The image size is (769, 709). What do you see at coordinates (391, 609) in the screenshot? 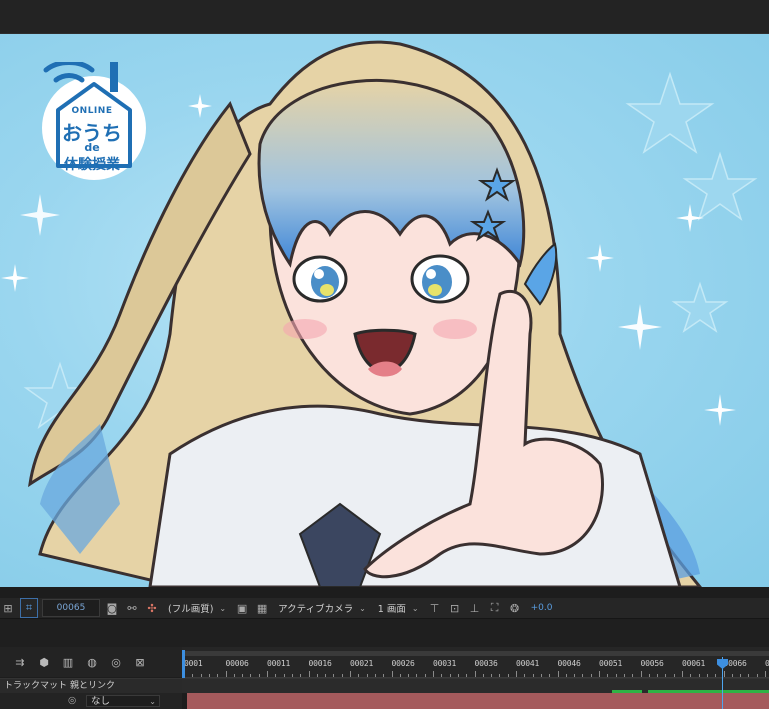
I see `views-value: 1 画面` at bounding box center [391, 609].